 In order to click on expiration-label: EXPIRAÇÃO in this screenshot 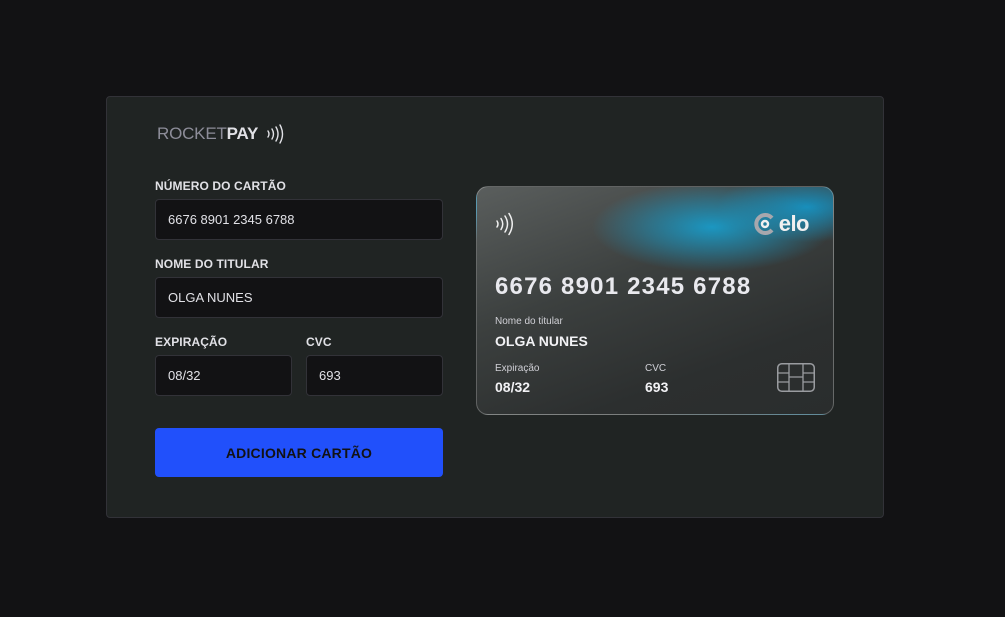, I will do `click(191, 342)`.